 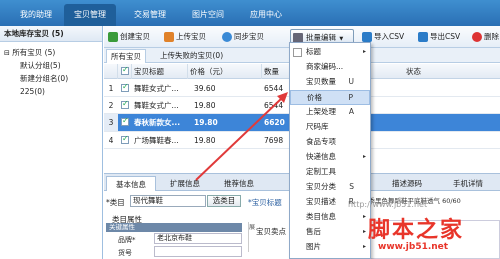 I want to click on tab-my-assistant: 我的助理, so click(x=36, y=15).